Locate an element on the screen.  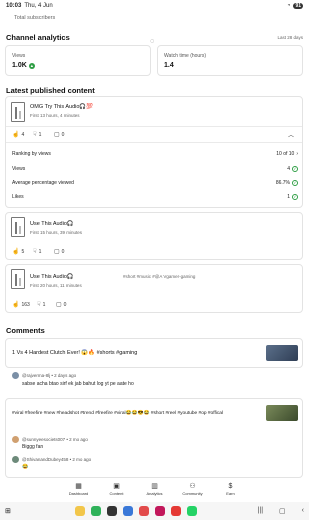
avg-viewed-row: Average percentage viewed 86.7% ✓ is located at coordinates (155, 183).